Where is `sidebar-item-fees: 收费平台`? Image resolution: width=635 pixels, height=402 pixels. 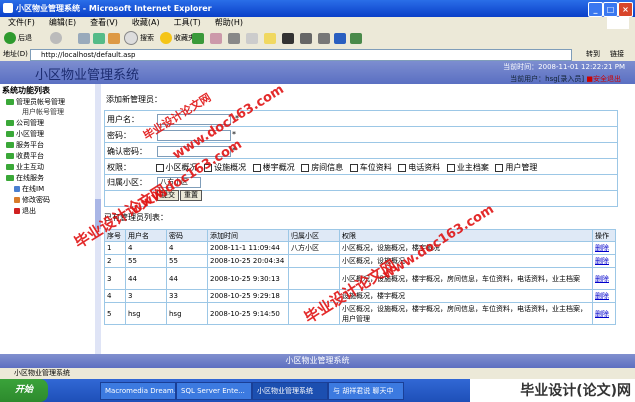 sidebar-item-fees: 收费平台 is located at coordinates (25, 156).